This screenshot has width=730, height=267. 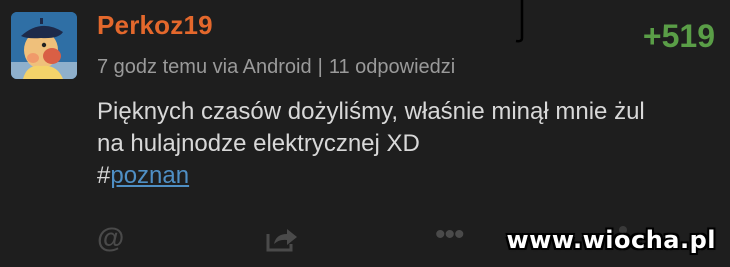 I want to click on stray-mark, so click(x=519, y=21).